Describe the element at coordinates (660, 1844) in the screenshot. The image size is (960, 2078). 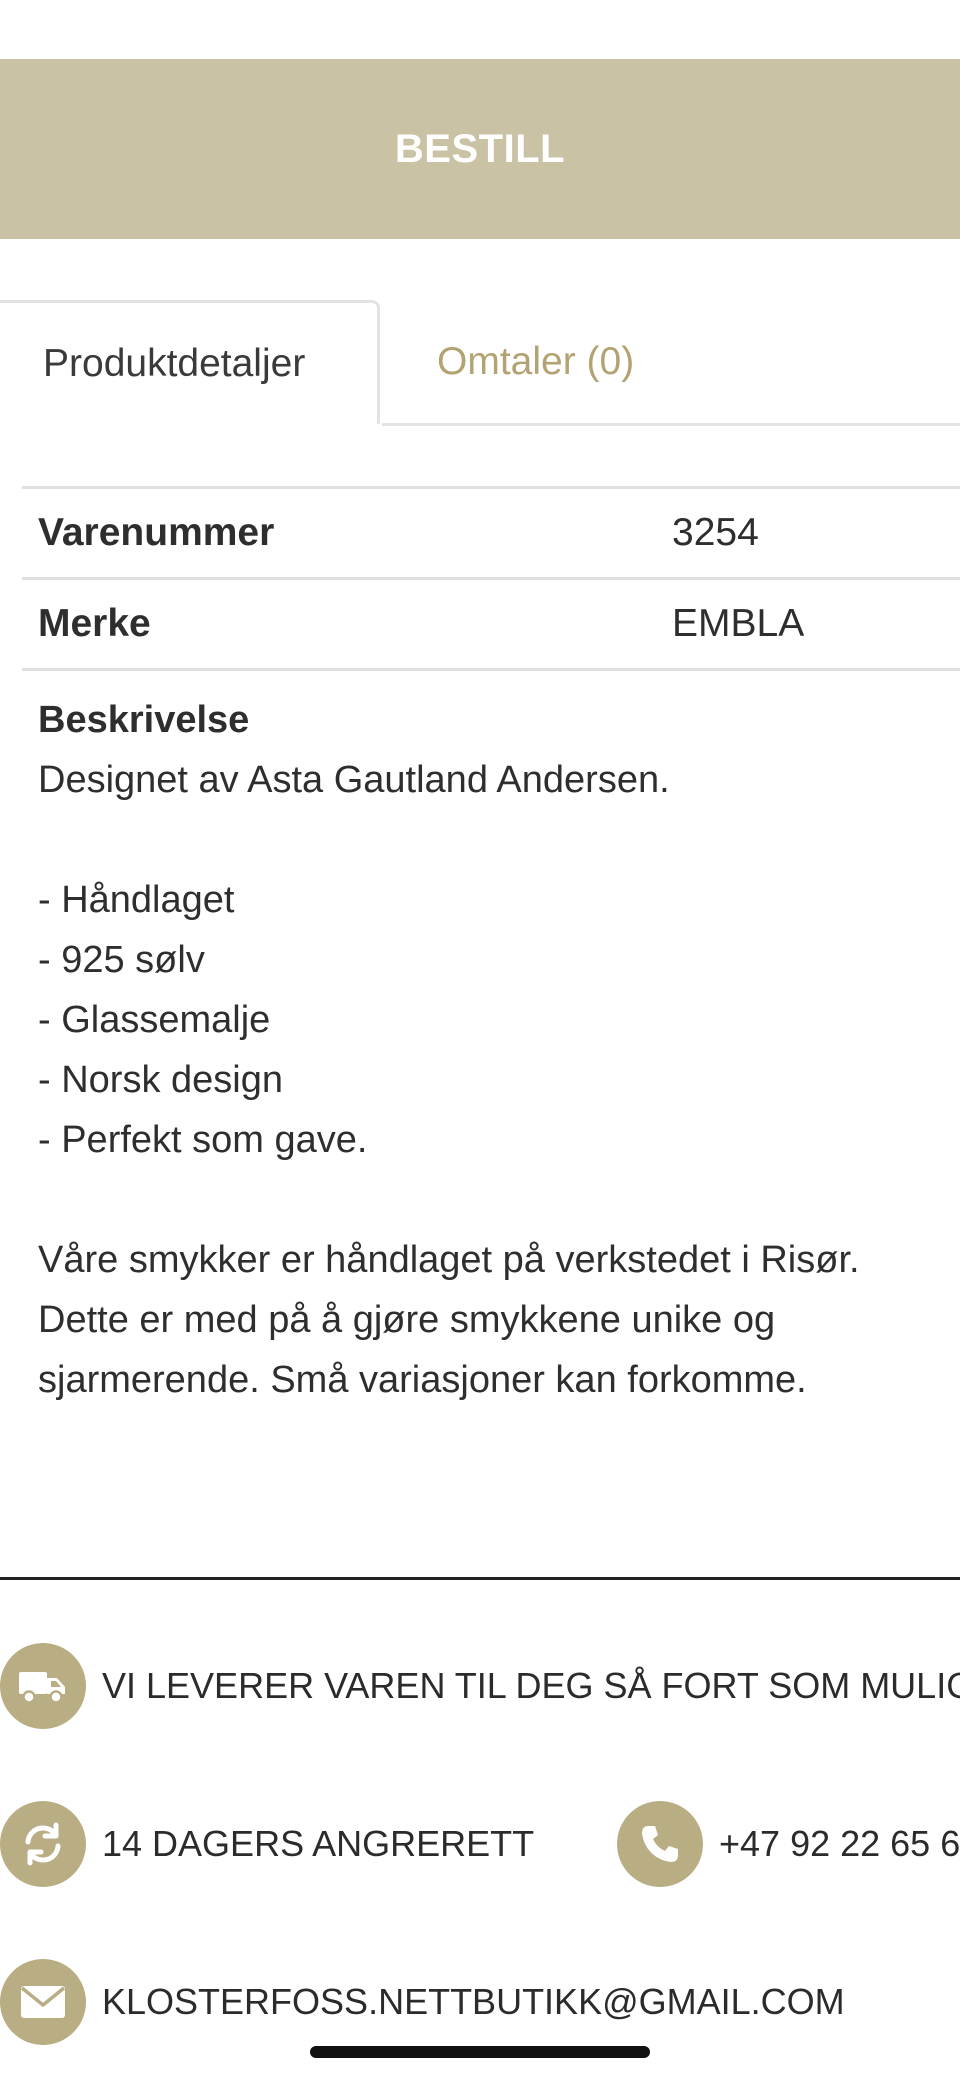
I see `phone-icon` at that location.